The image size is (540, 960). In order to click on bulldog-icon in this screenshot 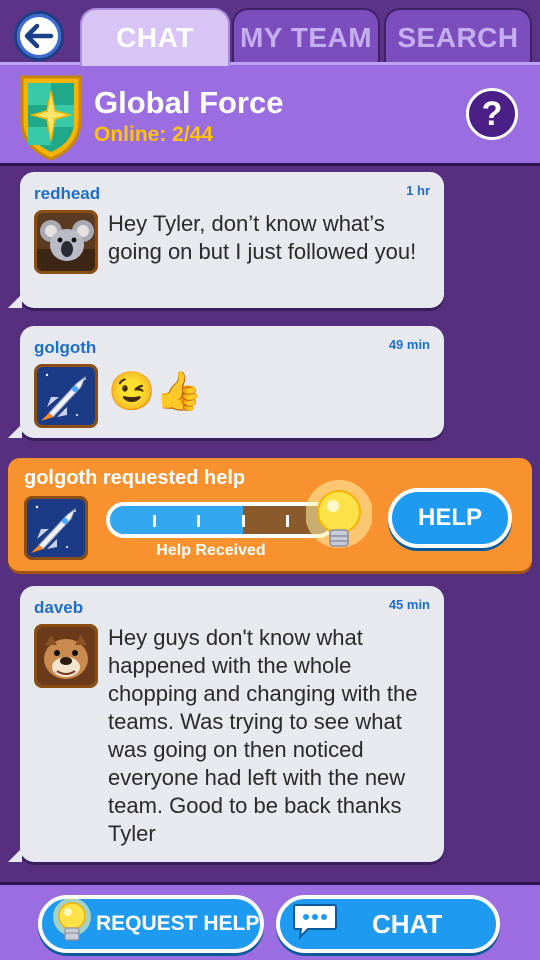, I will do `click(66, 656)`.